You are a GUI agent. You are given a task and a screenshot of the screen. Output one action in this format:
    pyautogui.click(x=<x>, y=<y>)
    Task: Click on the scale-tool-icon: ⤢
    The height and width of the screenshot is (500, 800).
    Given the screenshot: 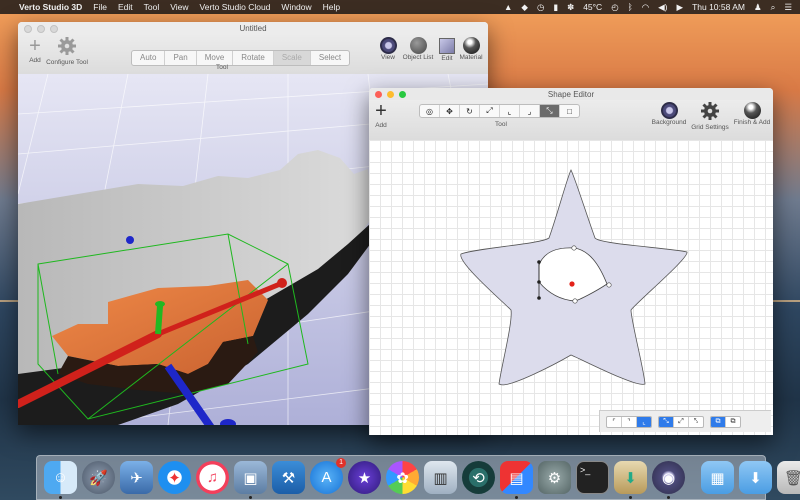 What is the action you would take?
    pyautogui.click(x=490, y=111)
    